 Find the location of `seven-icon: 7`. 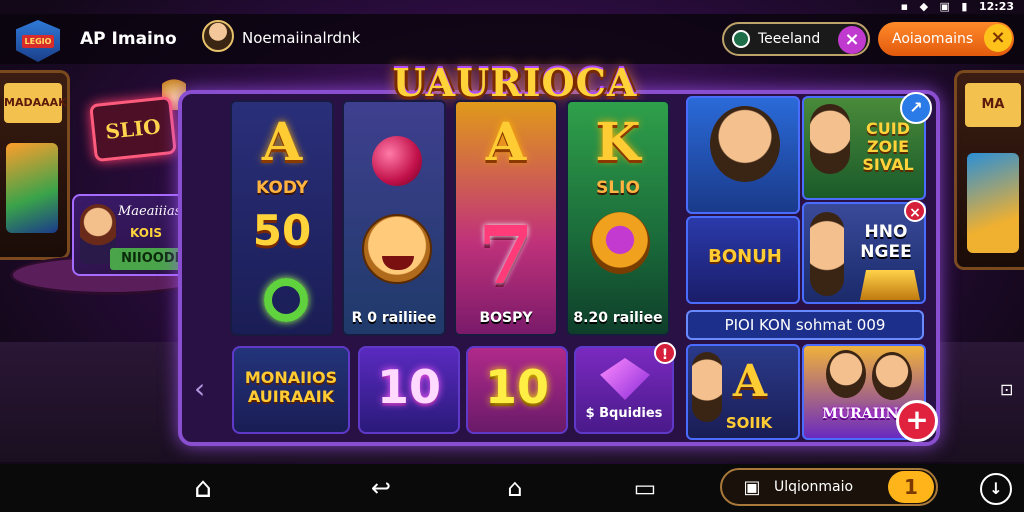

seven-icon: 7 is located at coordinates (506, 255).